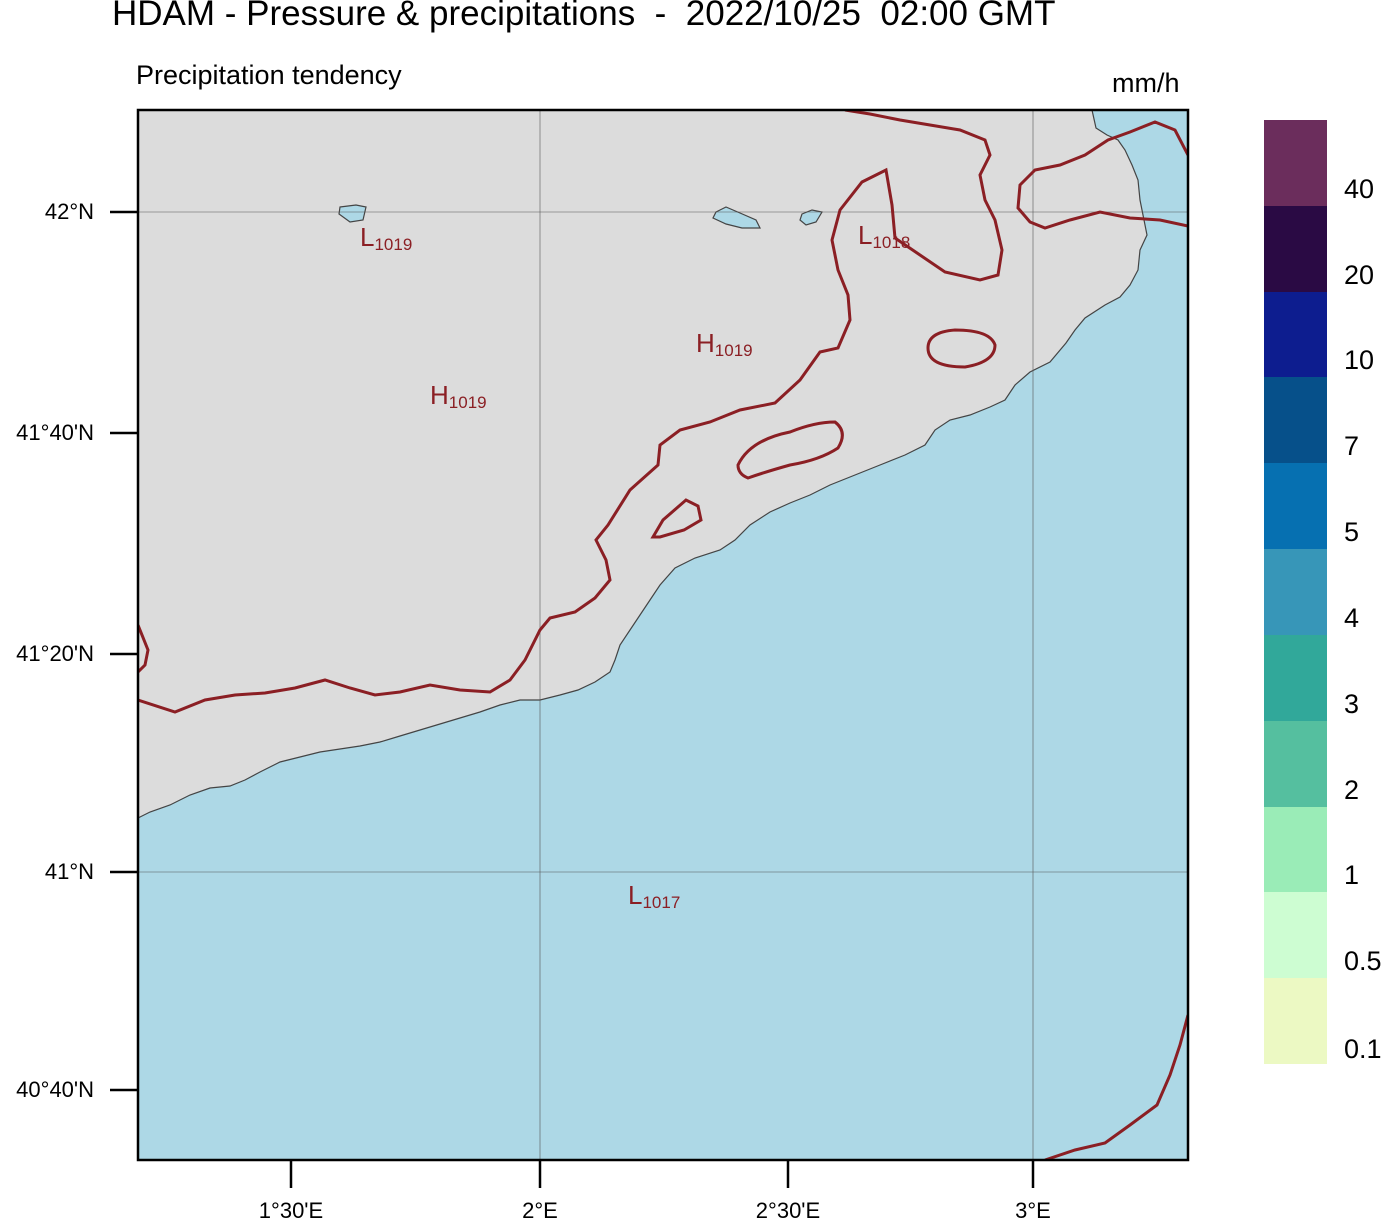 Image resolution: width=1386 pixels, height=1225 pixels. Describe the element at coordinates (291, 1210) in the screenshot. I see `lon-label-1-30e: 1°30'E` at that location.